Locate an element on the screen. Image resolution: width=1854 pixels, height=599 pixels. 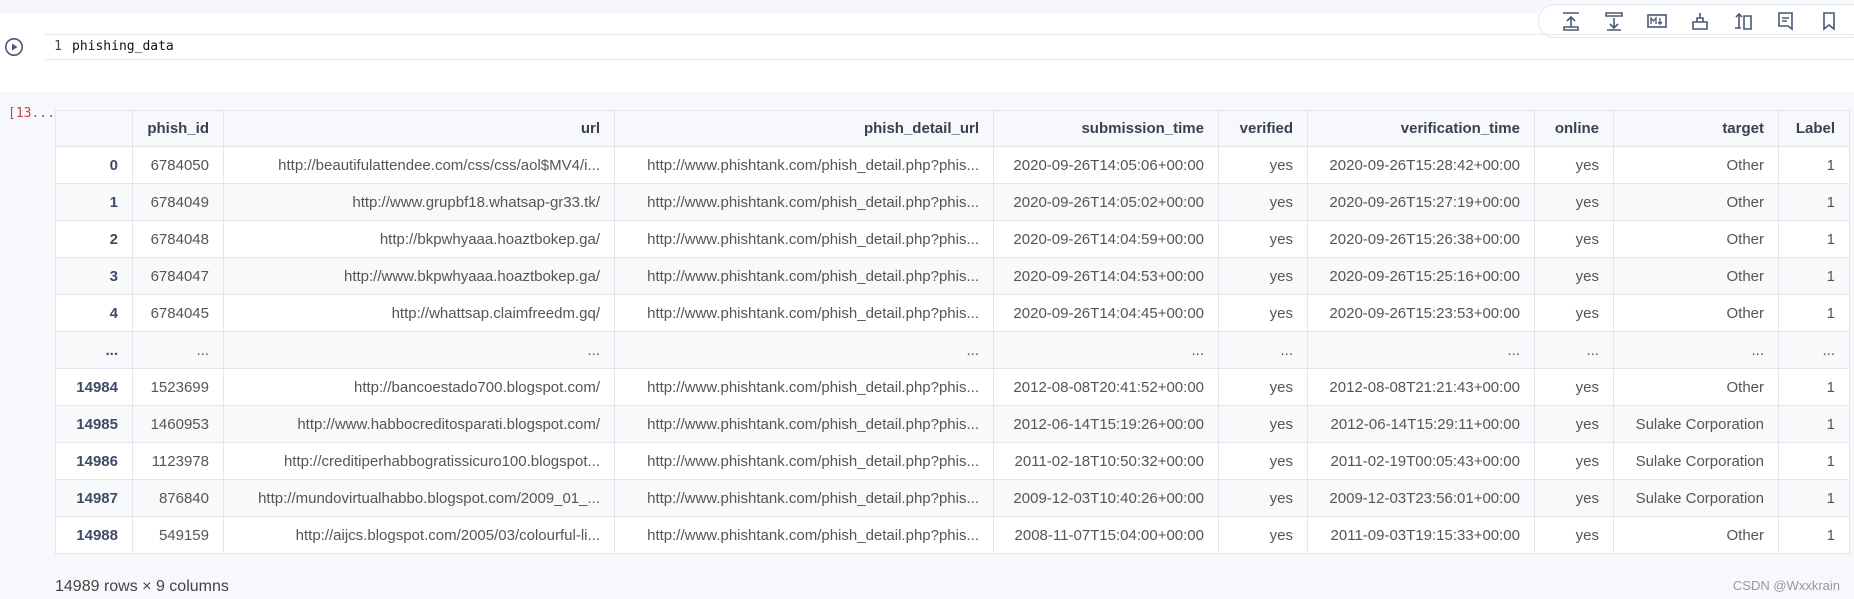
table-cell: 2020-09-26T14:04:45+00:00 is located at coordinates (1106, 313).